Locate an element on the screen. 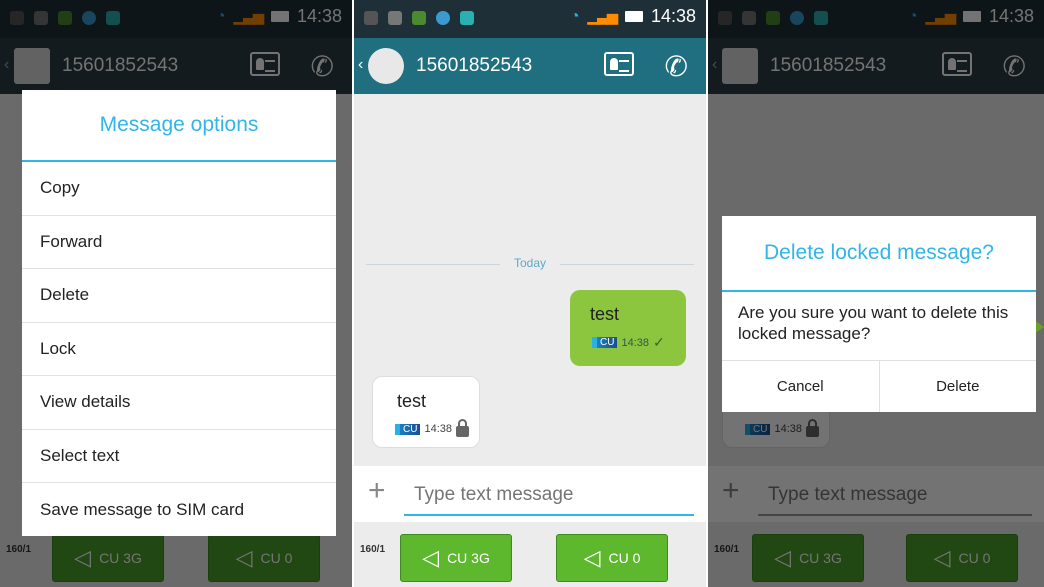 The width and height of the screenshot is (1044, 587). battery-icon is located at coordinates (633, 16).